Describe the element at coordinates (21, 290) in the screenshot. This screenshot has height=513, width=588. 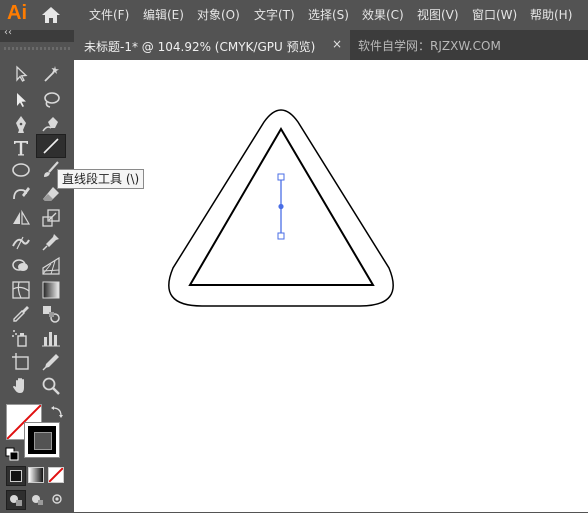
I see `mesh-tool-icon` at that location.